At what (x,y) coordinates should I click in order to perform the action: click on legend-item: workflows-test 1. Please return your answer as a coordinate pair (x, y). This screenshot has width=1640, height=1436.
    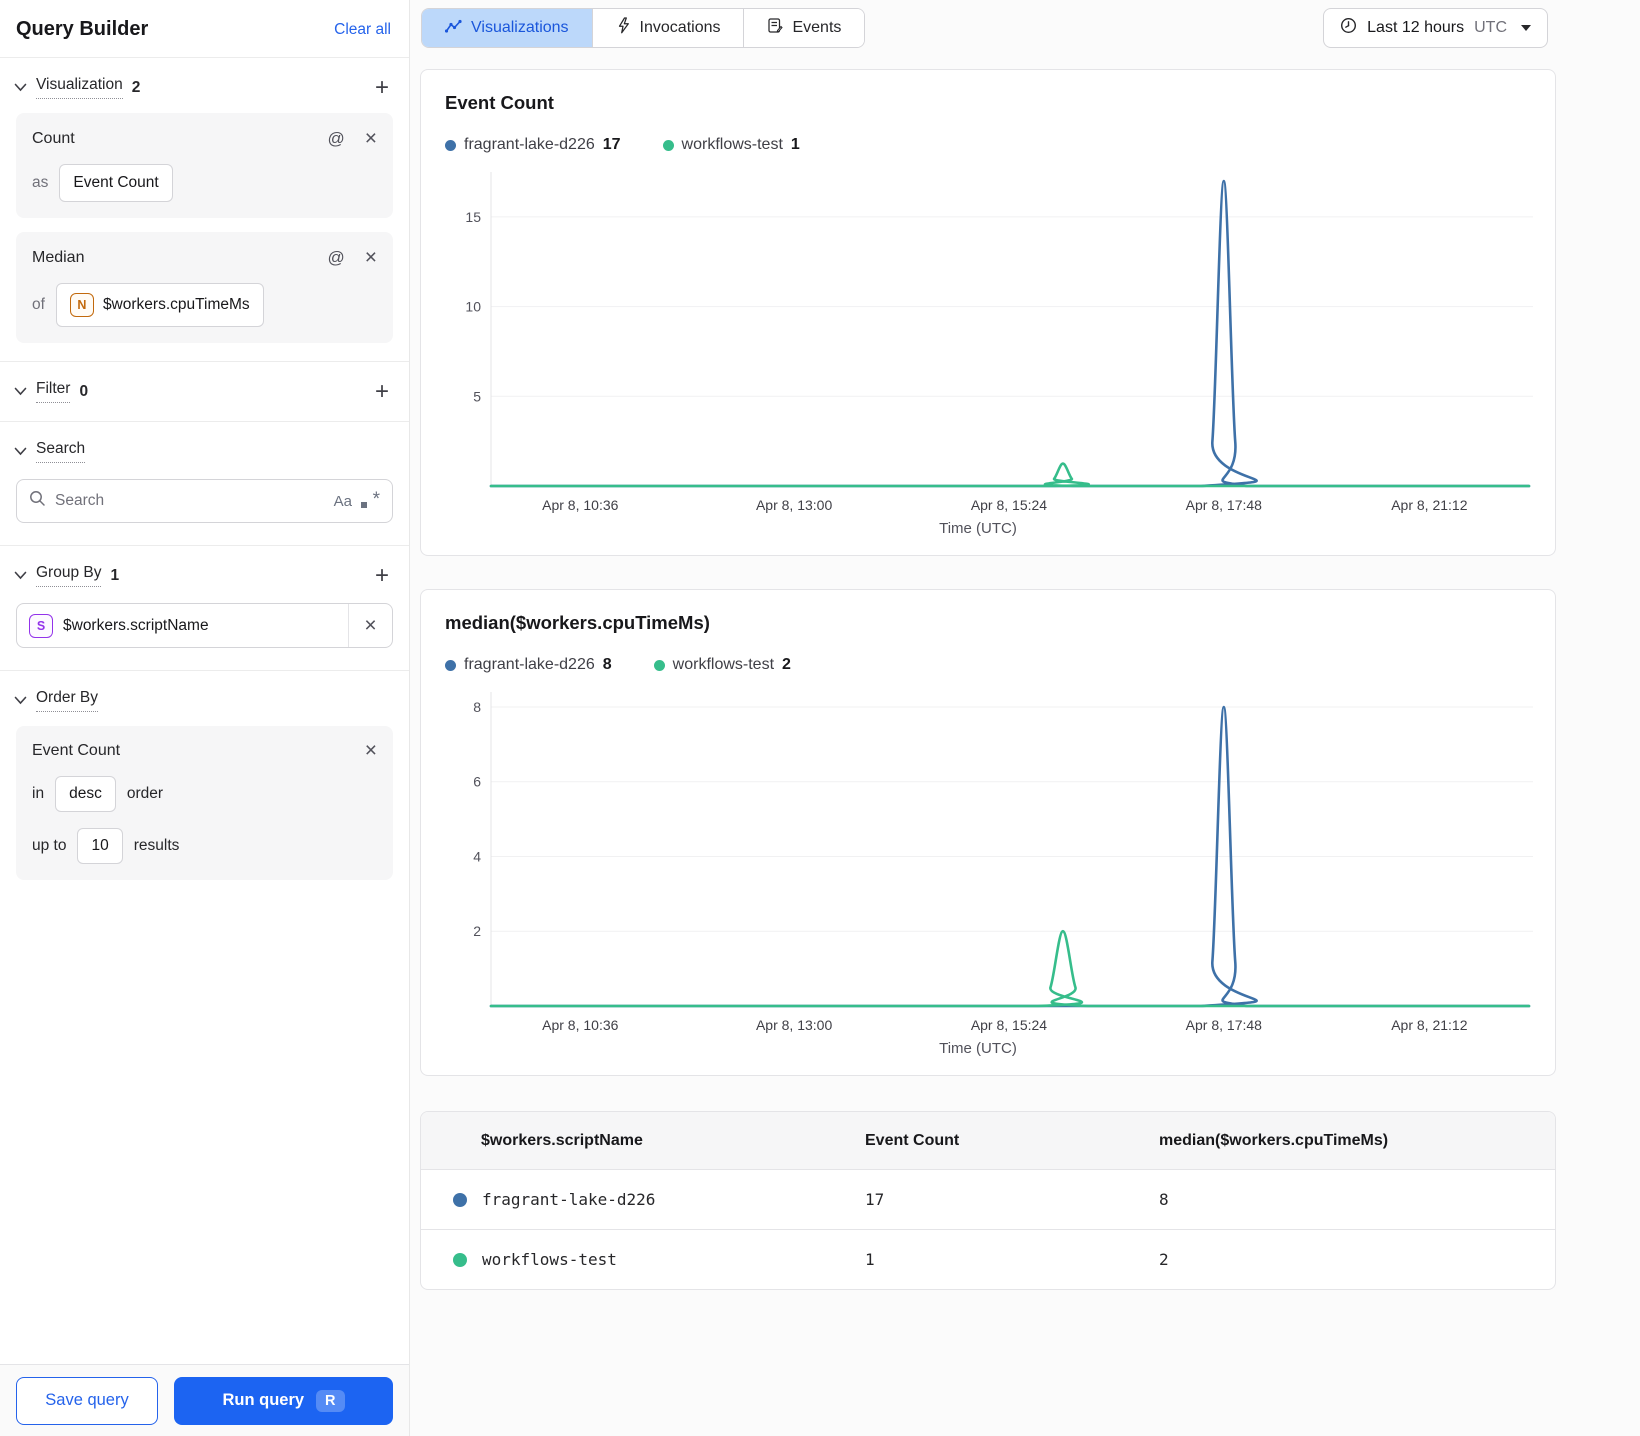
    Looking at the image, I should click on (731, 145).